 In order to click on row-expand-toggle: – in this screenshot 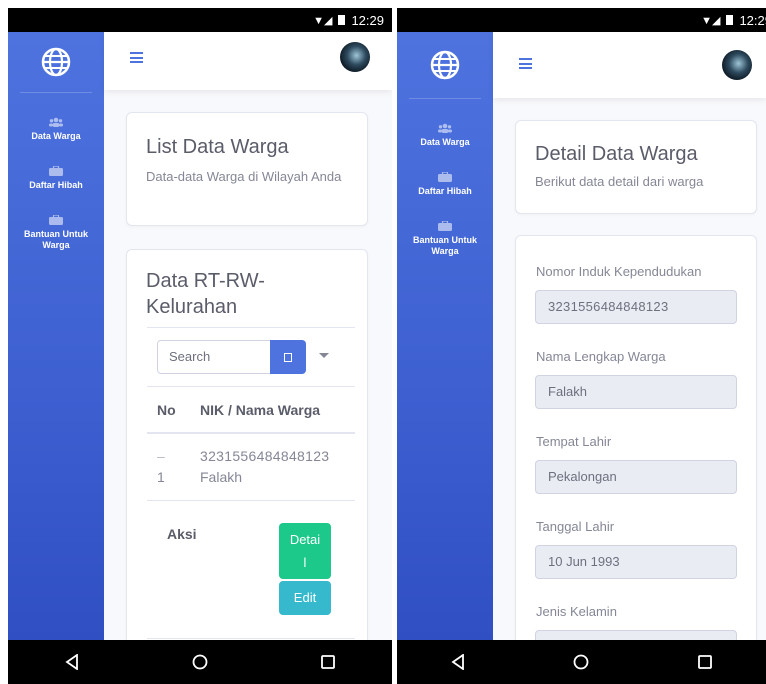, I will do `click(161, 456)`.